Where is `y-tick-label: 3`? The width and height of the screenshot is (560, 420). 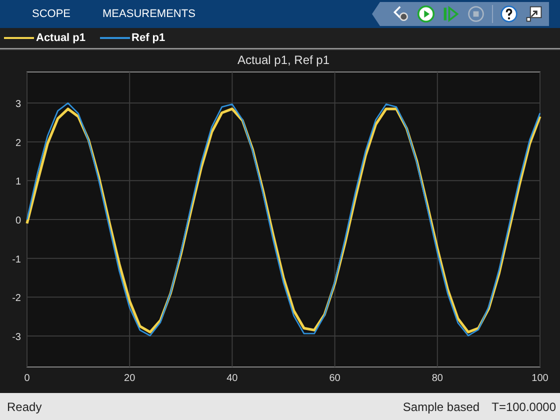
y-tick-label: 3 is located at coordinates (18, 104).